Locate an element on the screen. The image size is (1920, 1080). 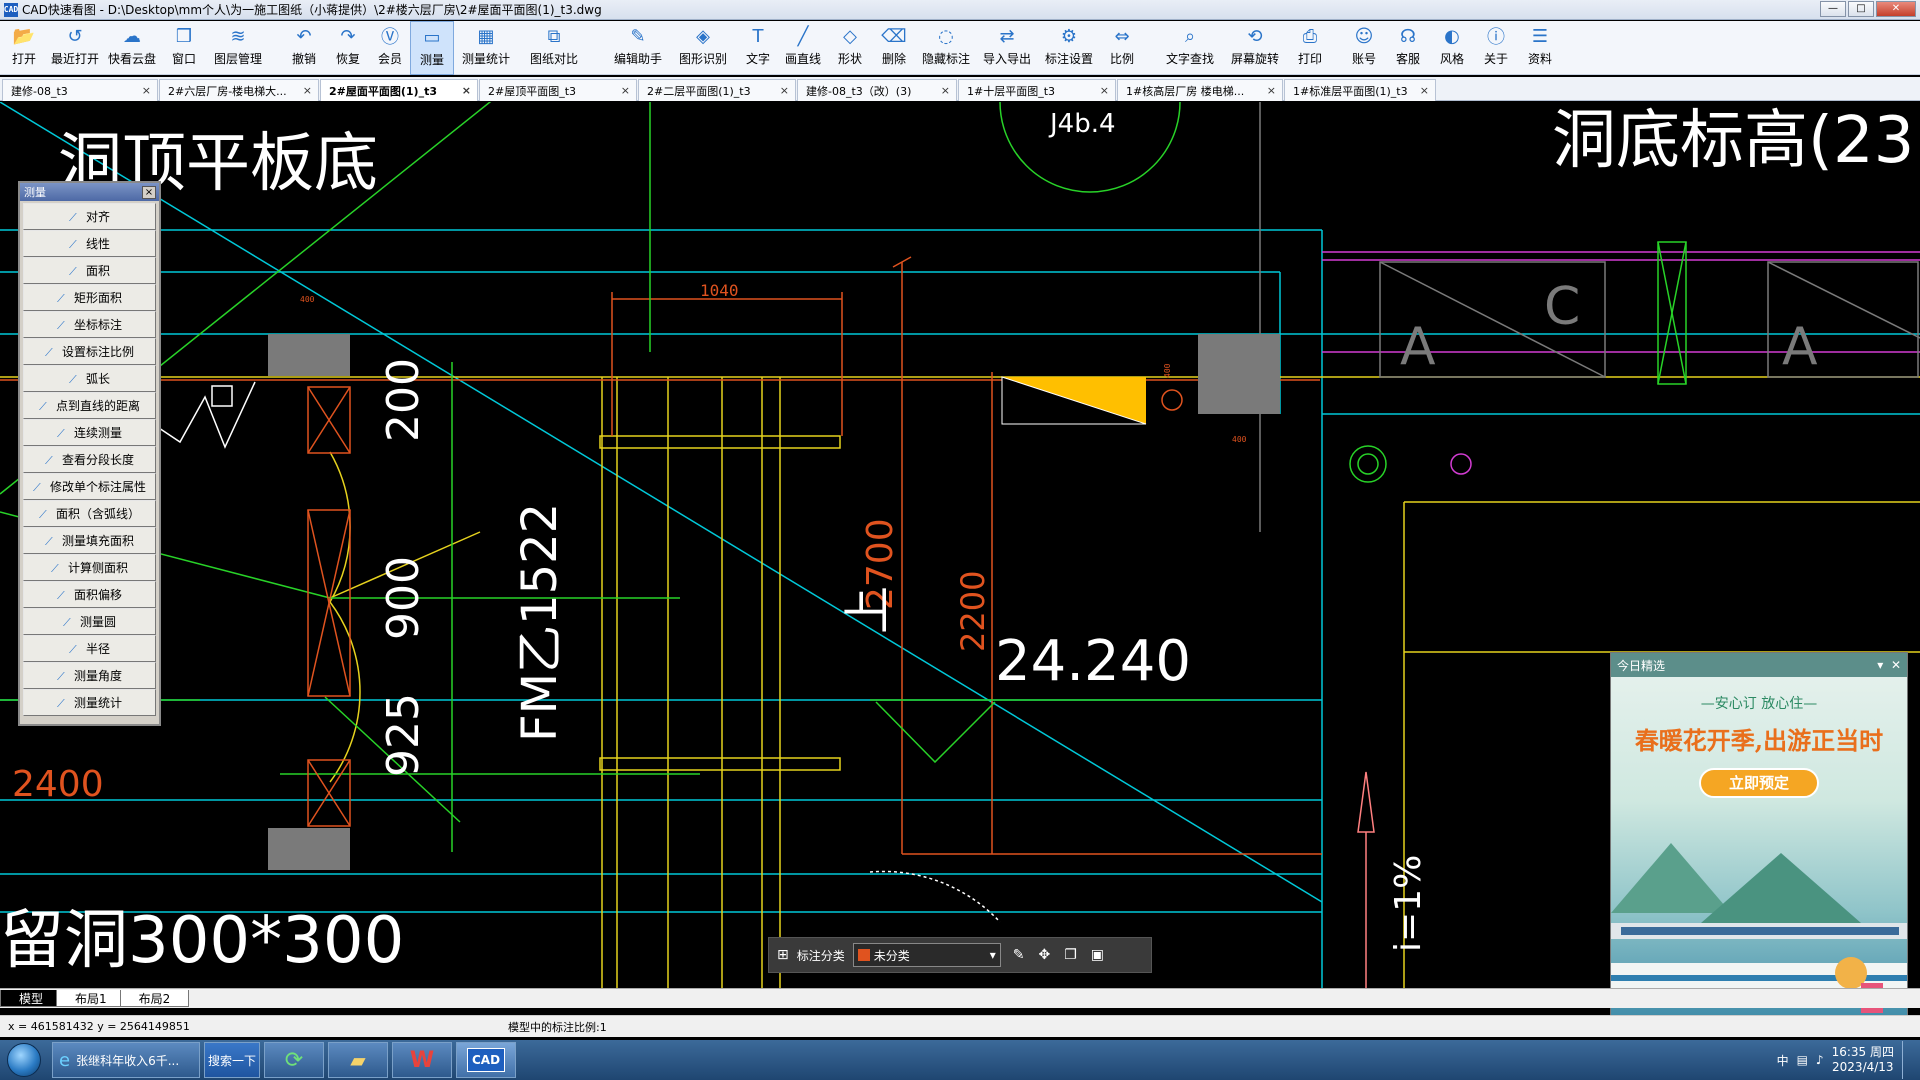
ime-indicator: 中 is located at coordinates (1783, 1060).